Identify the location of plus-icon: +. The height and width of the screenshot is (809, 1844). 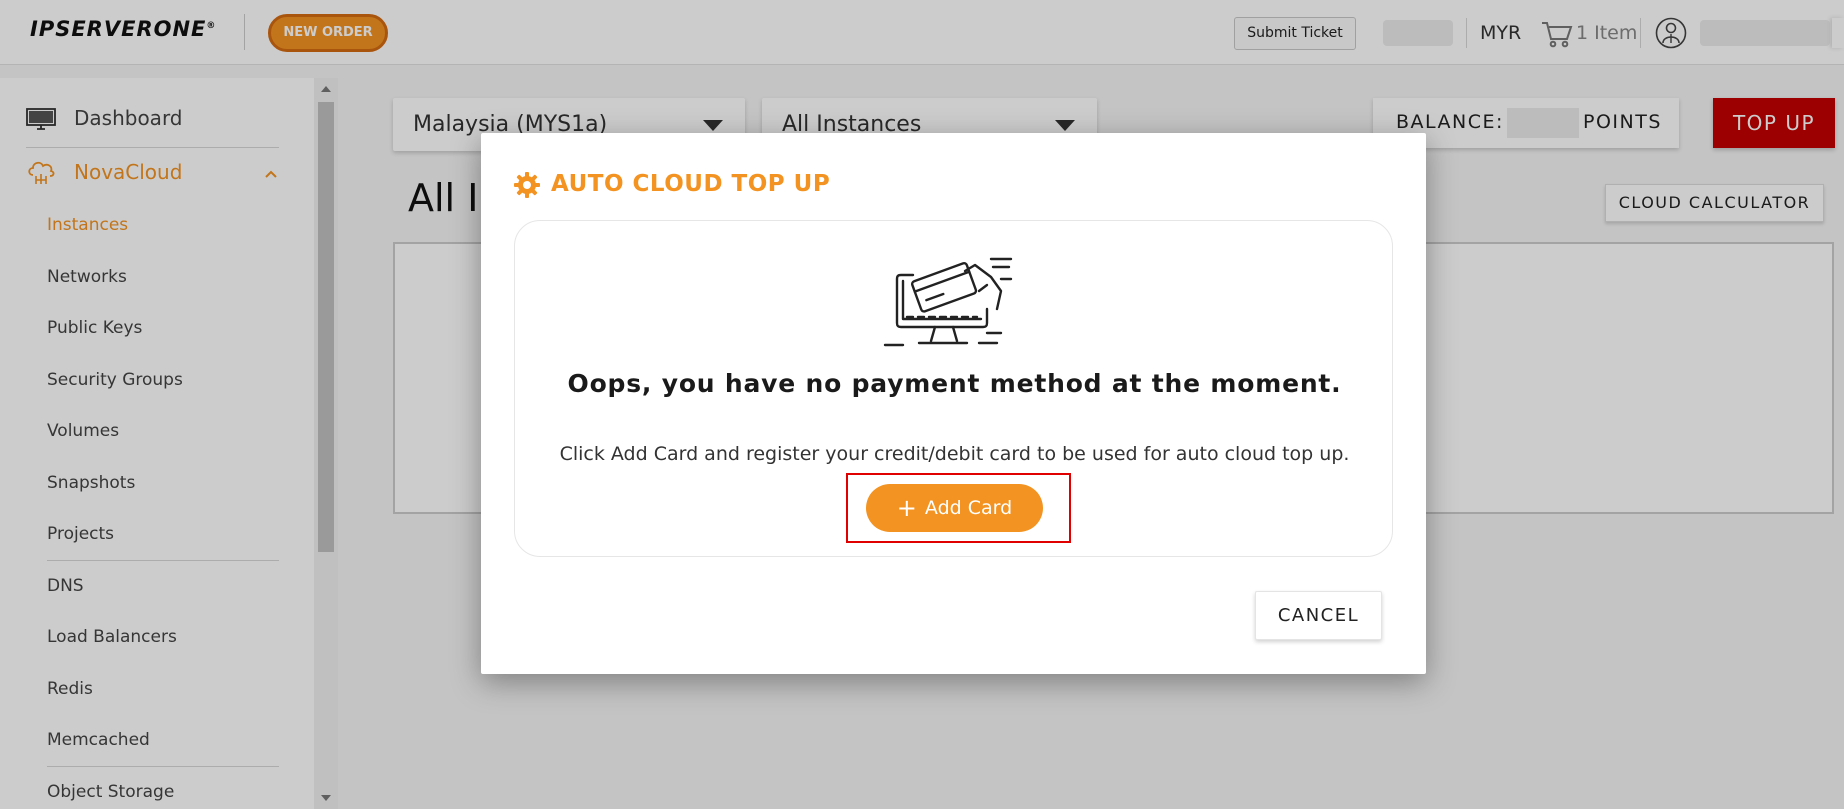
(906, 508).